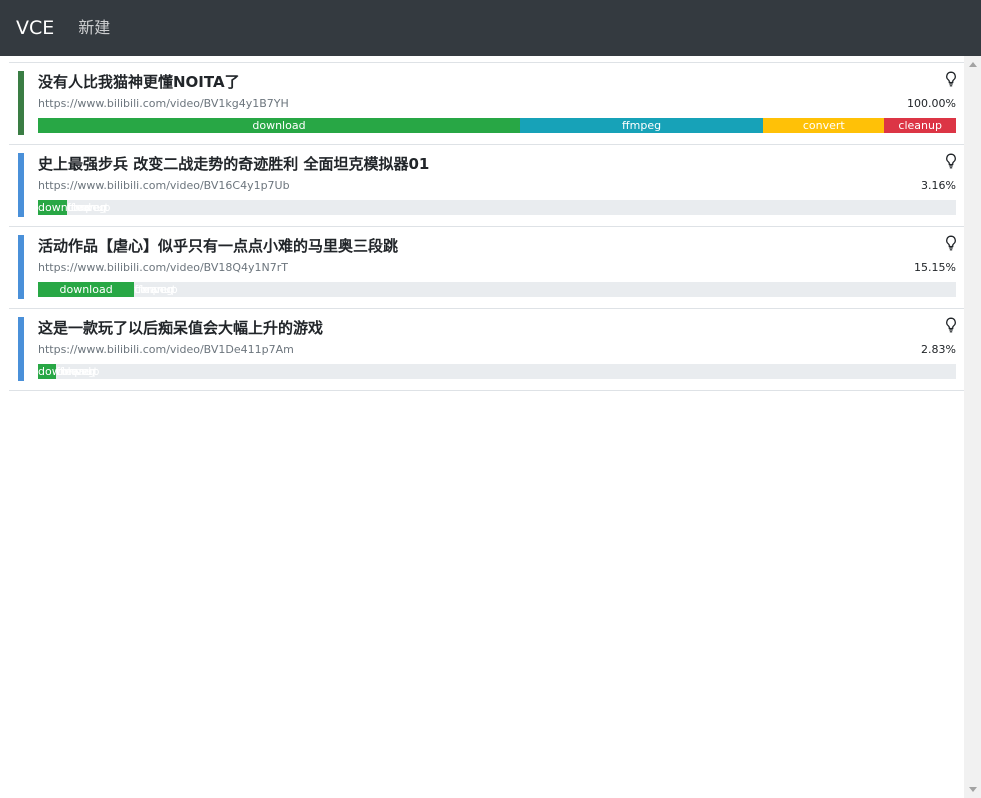 The width and height of the screenshot is (981, 798). I want to click on scroll-down-arrow-icon, so click(972, 789).